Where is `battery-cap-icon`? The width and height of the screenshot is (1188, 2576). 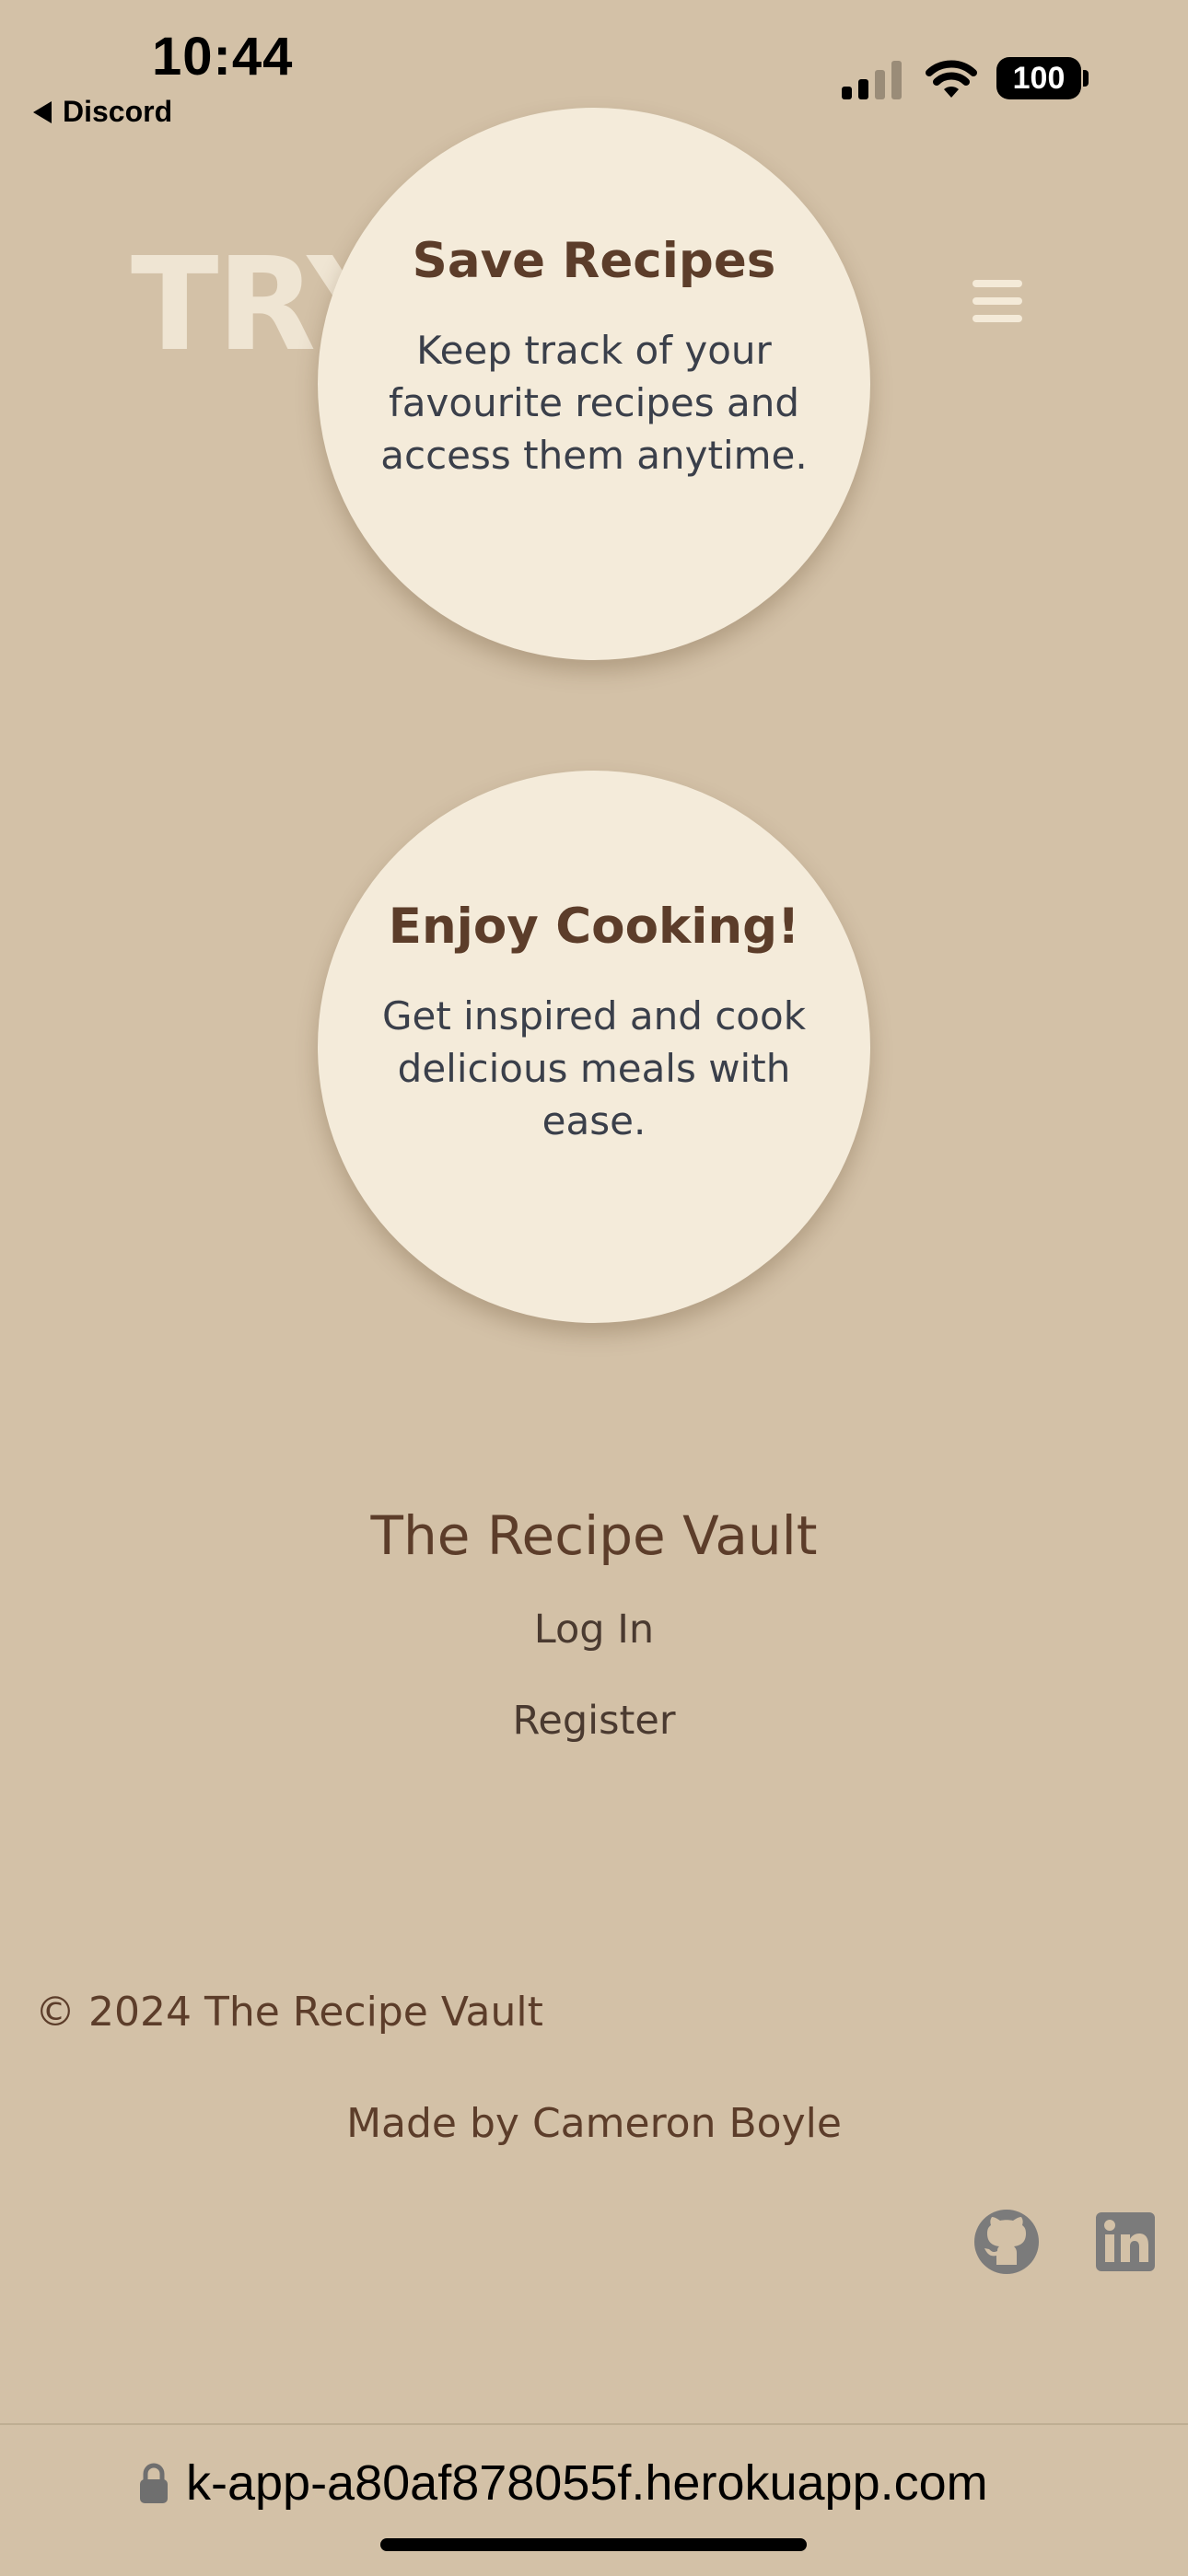
battery-cap-icon is located at coordinates (1086, 78).